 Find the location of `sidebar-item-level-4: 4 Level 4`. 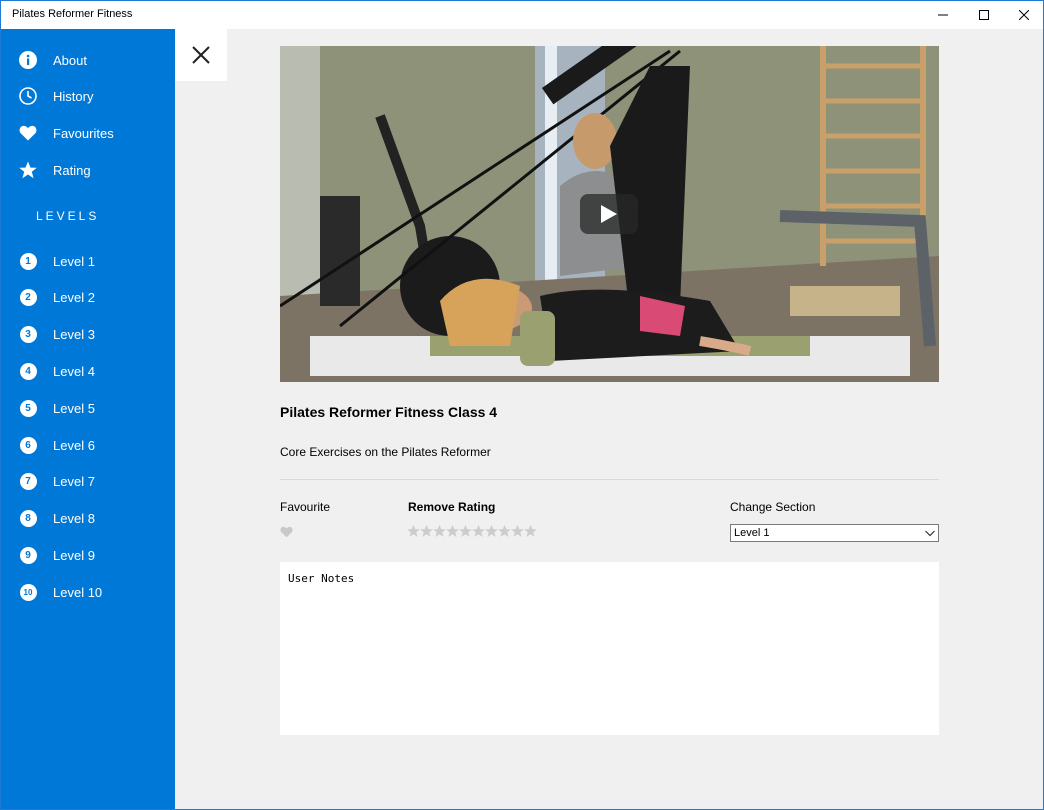

sidebar-item-level-4: 4 Level 4 is located at coordinates (88, 371).